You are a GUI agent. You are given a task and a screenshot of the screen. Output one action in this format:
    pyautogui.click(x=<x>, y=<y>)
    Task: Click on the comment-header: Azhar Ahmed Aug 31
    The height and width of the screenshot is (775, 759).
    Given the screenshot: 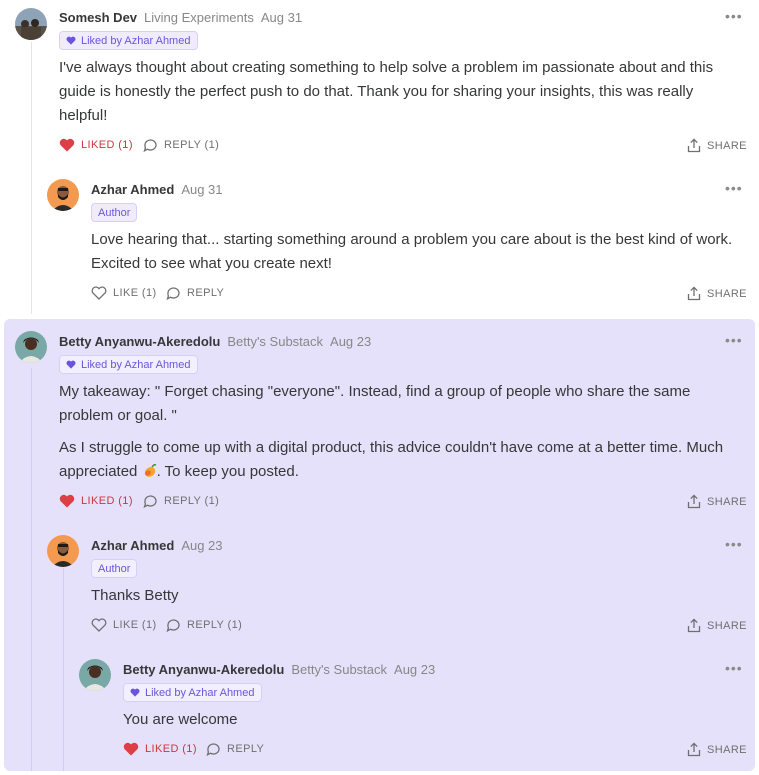 What is the action you would take?
    pyautogui.click(x=157, y=189)
    